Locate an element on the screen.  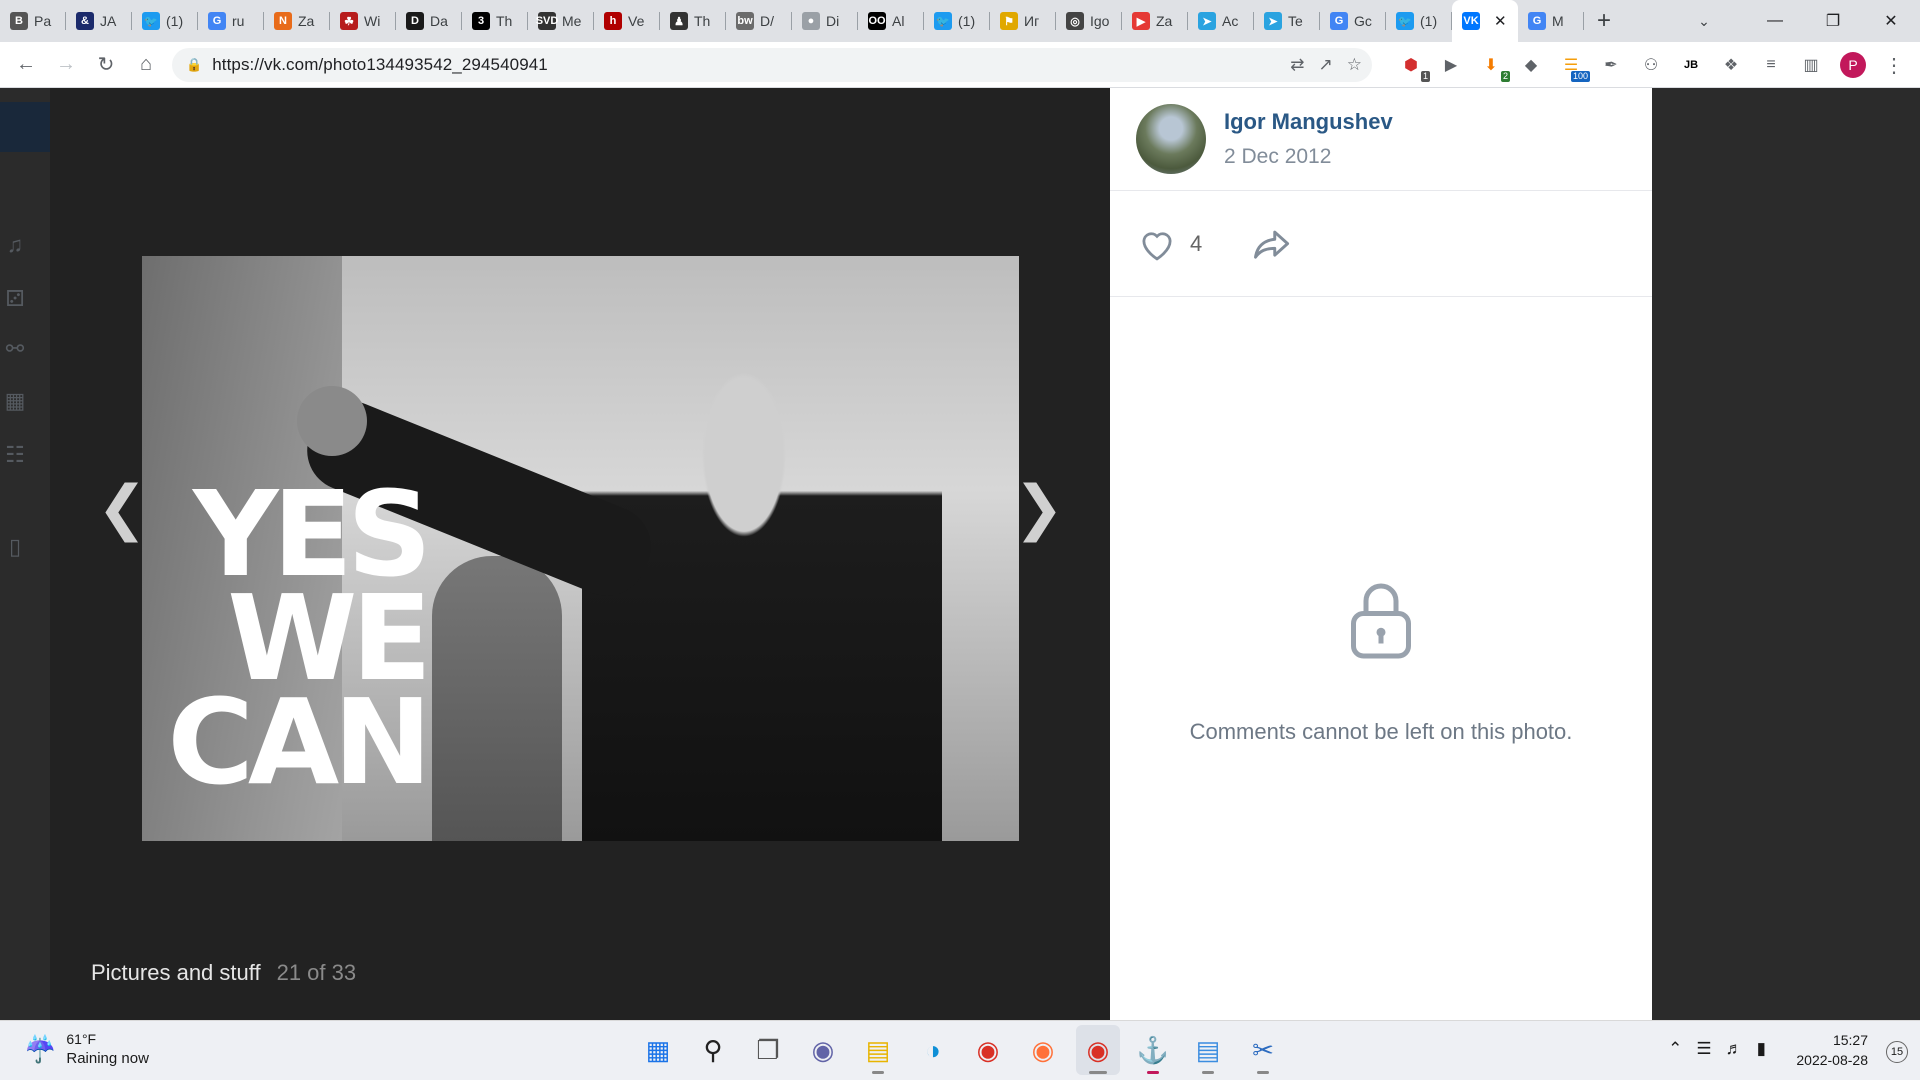
chrome-active-icon: ◉ is located at coordinates (1098, 1050).